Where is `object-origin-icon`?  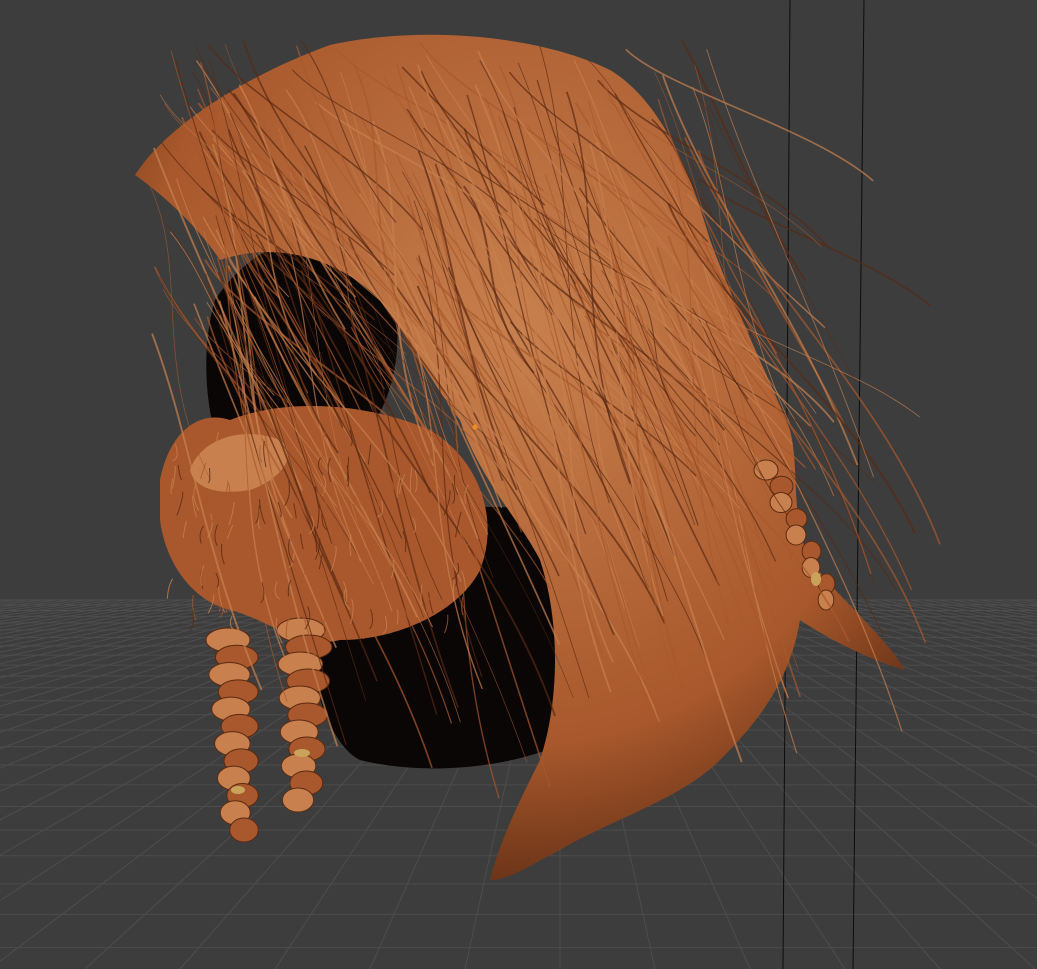 object-origin-icon is located at coordinates (475, 427).